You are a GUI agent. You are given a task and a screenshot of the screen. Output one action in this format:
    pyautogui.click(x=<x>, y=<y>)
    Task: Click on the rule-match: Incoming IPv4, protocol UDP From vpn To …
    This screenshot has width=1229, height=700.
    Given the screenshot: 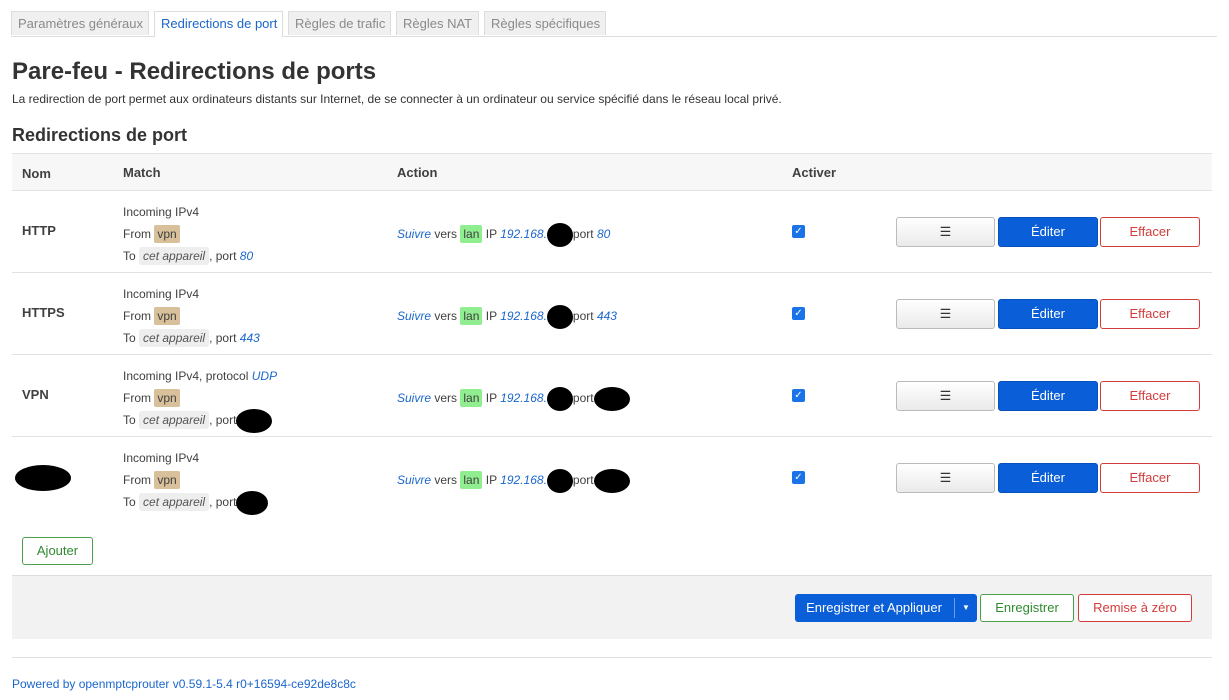 What is the action you would take?
    pyautogui.click(x=200, y=399)
    